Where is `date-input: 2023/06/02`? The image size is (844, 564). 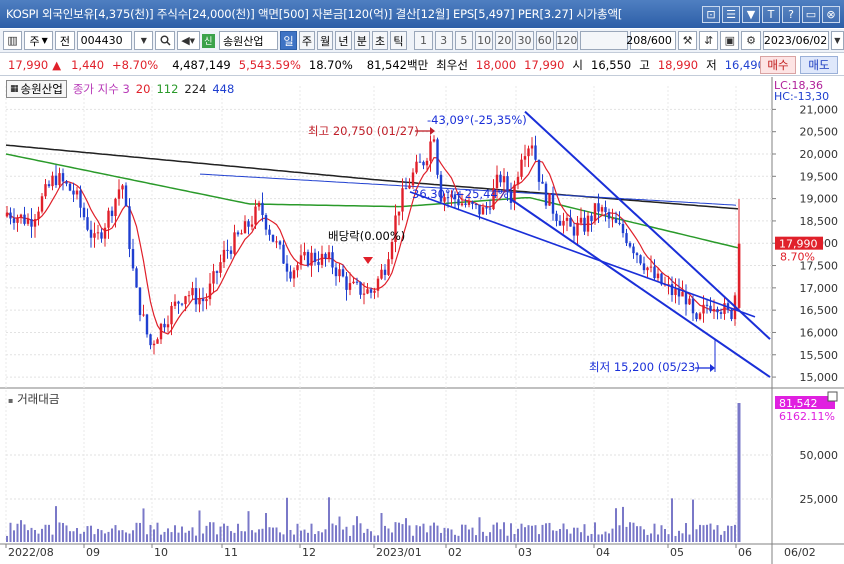
date-input: 2023/06/02 is located at coordinates (795, 40).